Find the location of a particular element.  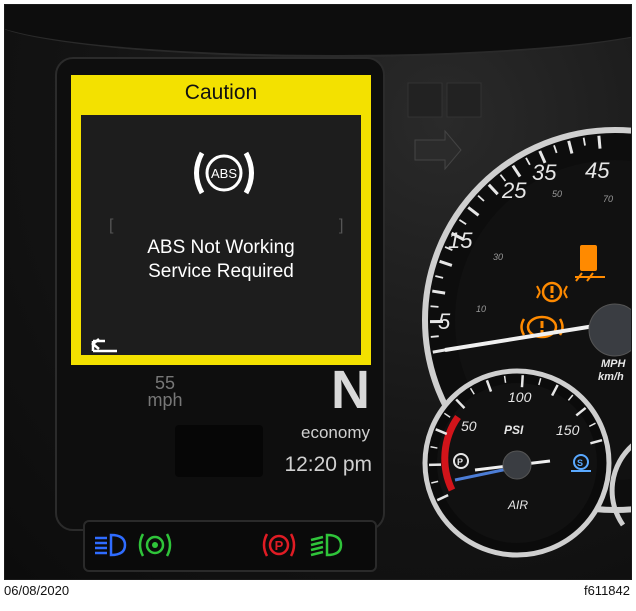

svg-text: ABS is located at coordinates (224, 173).